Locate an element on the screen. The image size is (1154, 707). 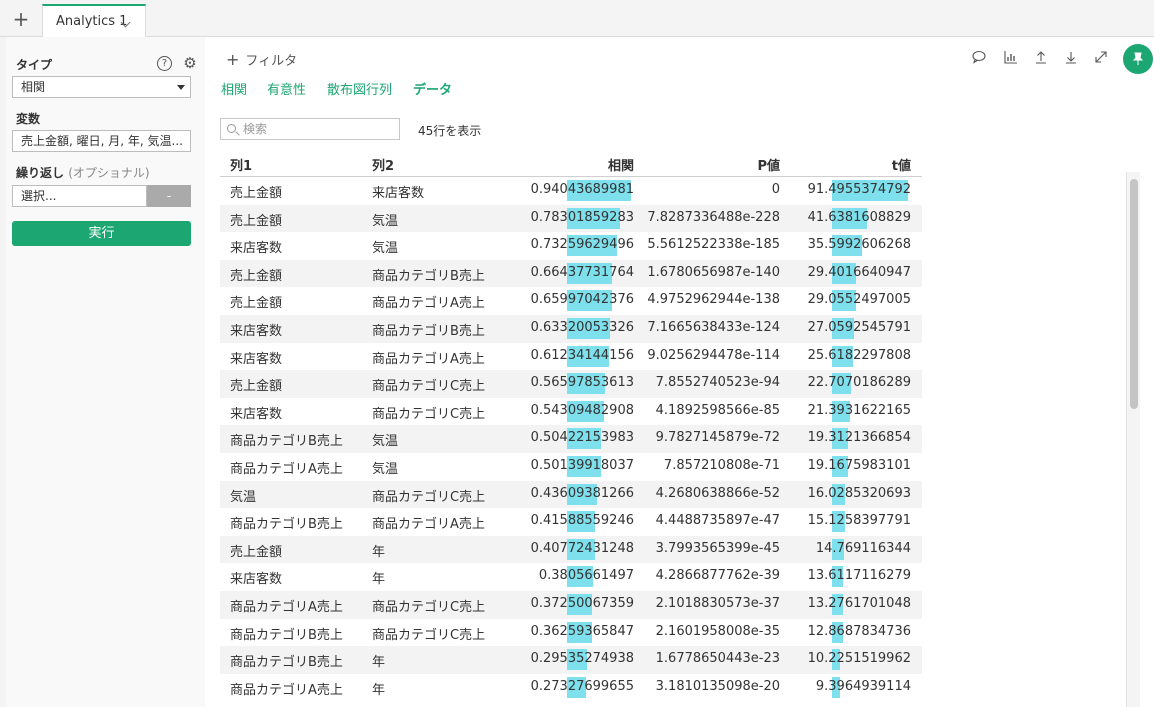
cell-correlation: 0.36259365847 is located at coordinates (582, 631).